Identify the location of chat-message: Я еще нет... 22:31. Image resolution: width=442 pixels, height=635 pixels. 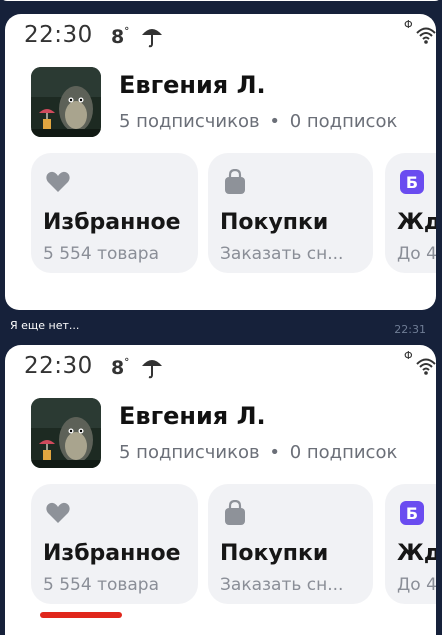
(221, 327).